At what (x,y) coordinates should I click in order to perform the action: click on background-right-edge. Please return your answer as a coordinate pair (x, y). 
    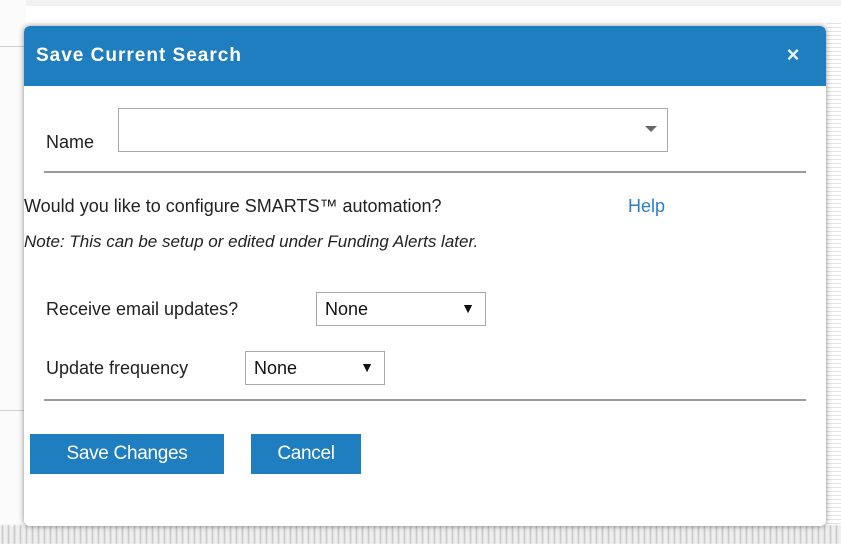
    Looking at the image, I should click on (833, 280).